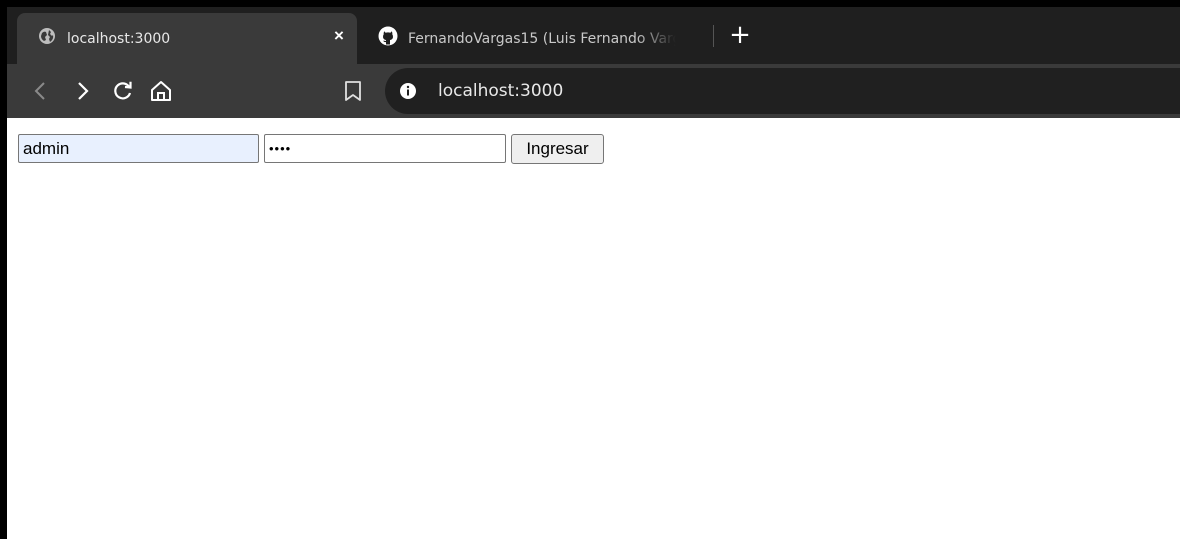 This screenshot has width=1180, height=539. I want to click on info-icon, so click(408, 91).